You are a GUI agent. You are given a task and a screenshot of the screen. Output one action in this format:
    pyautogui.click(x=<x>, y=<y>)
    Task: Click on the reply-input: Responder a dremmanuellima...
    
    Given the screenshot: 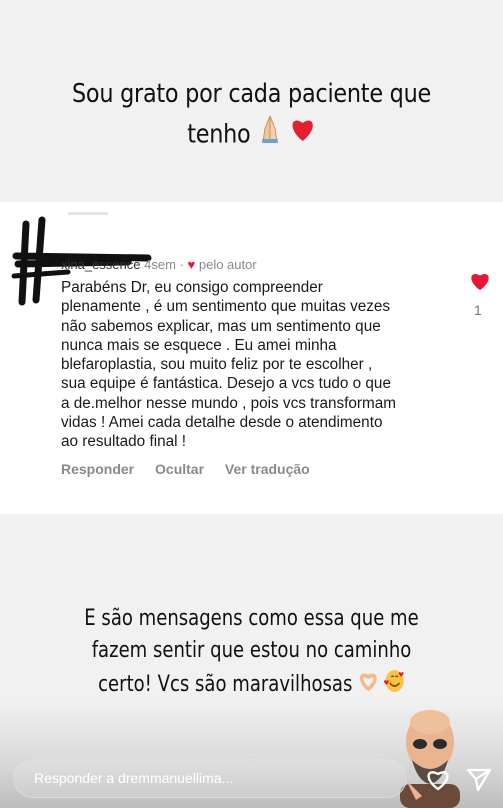 What is the action you would take?
    pyautogui.click(x=210, y=778)
    